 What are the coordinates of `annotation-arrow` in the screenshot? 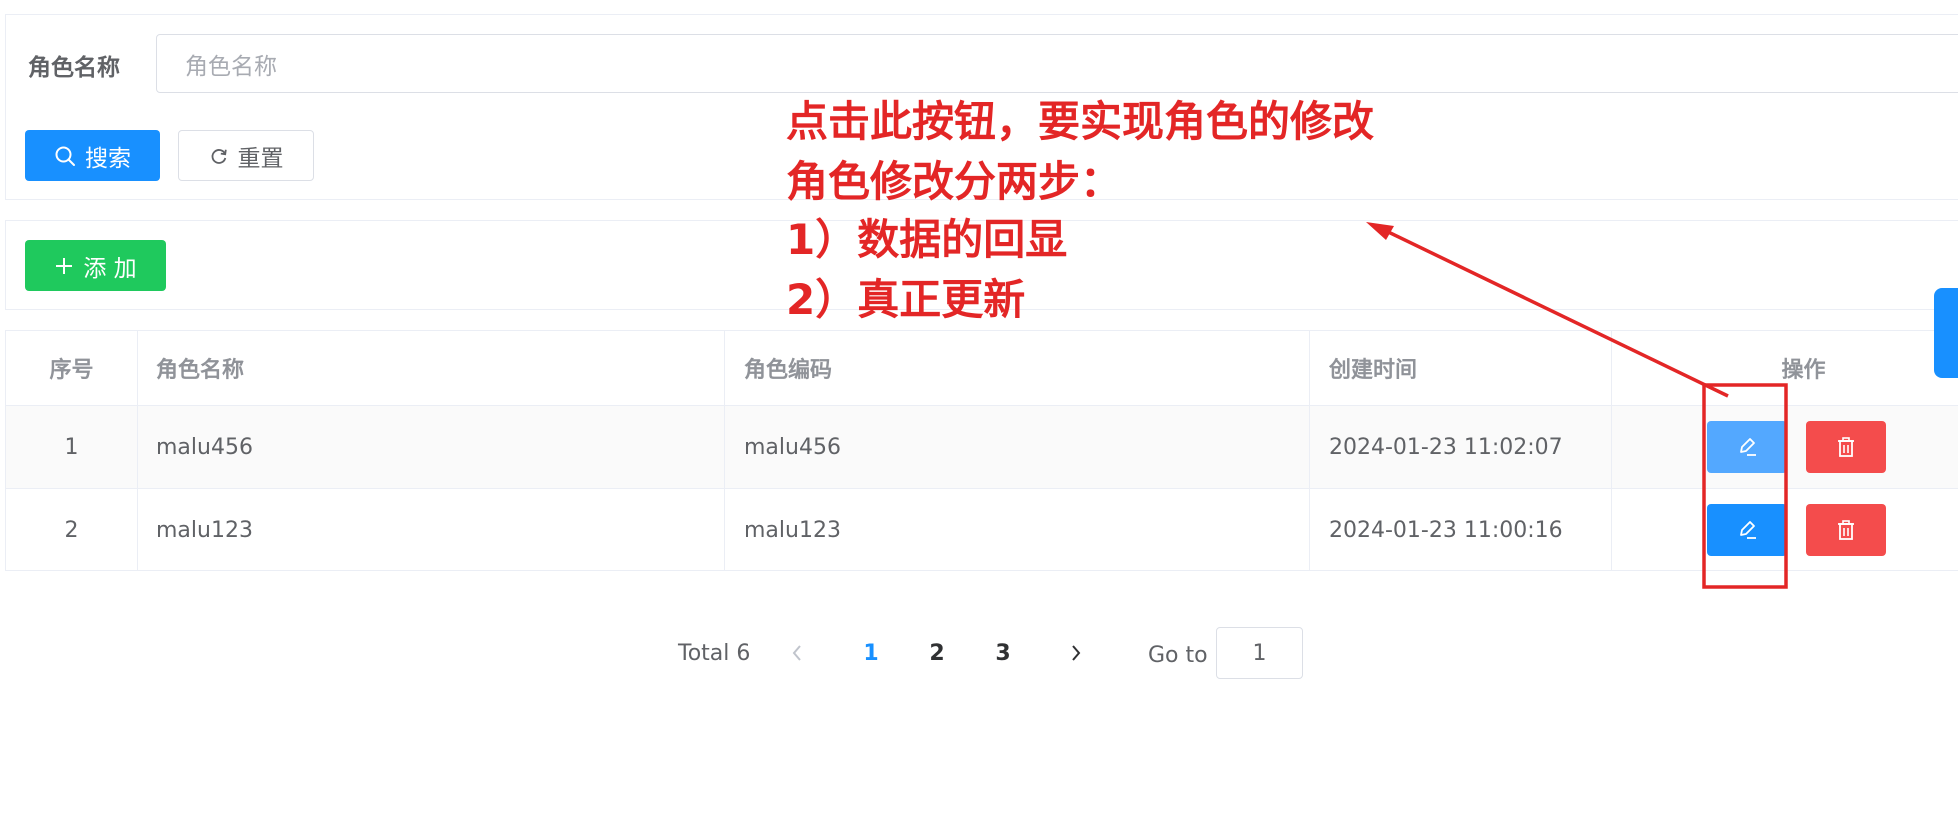 It's located at (1577, 405).